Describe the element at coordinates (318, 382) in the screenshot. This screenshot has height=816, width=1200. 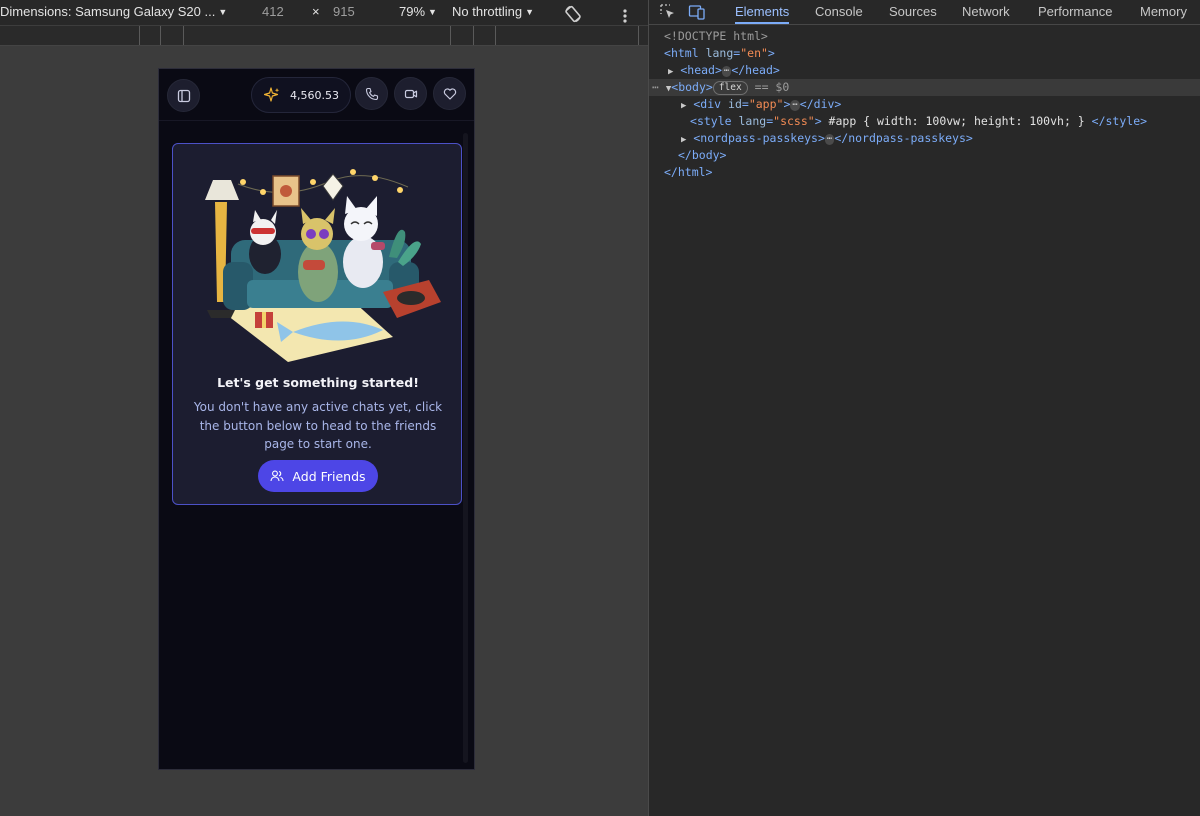
I see `empty-state-title: Let's get something started!` at that location.